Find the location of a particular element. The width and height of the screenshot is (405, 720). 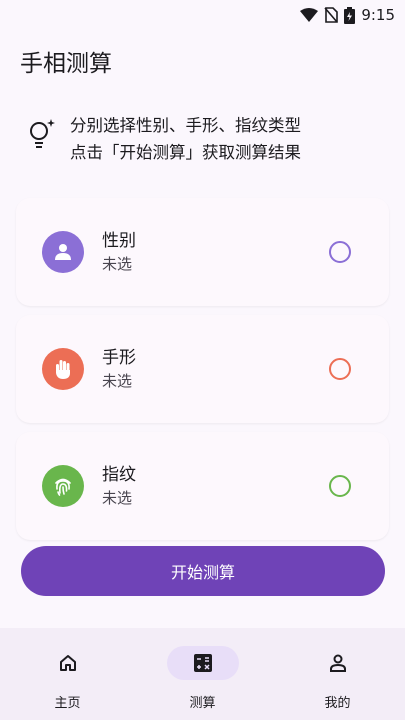

card-hand-status: 未选 is located at coordinates (117, 381).